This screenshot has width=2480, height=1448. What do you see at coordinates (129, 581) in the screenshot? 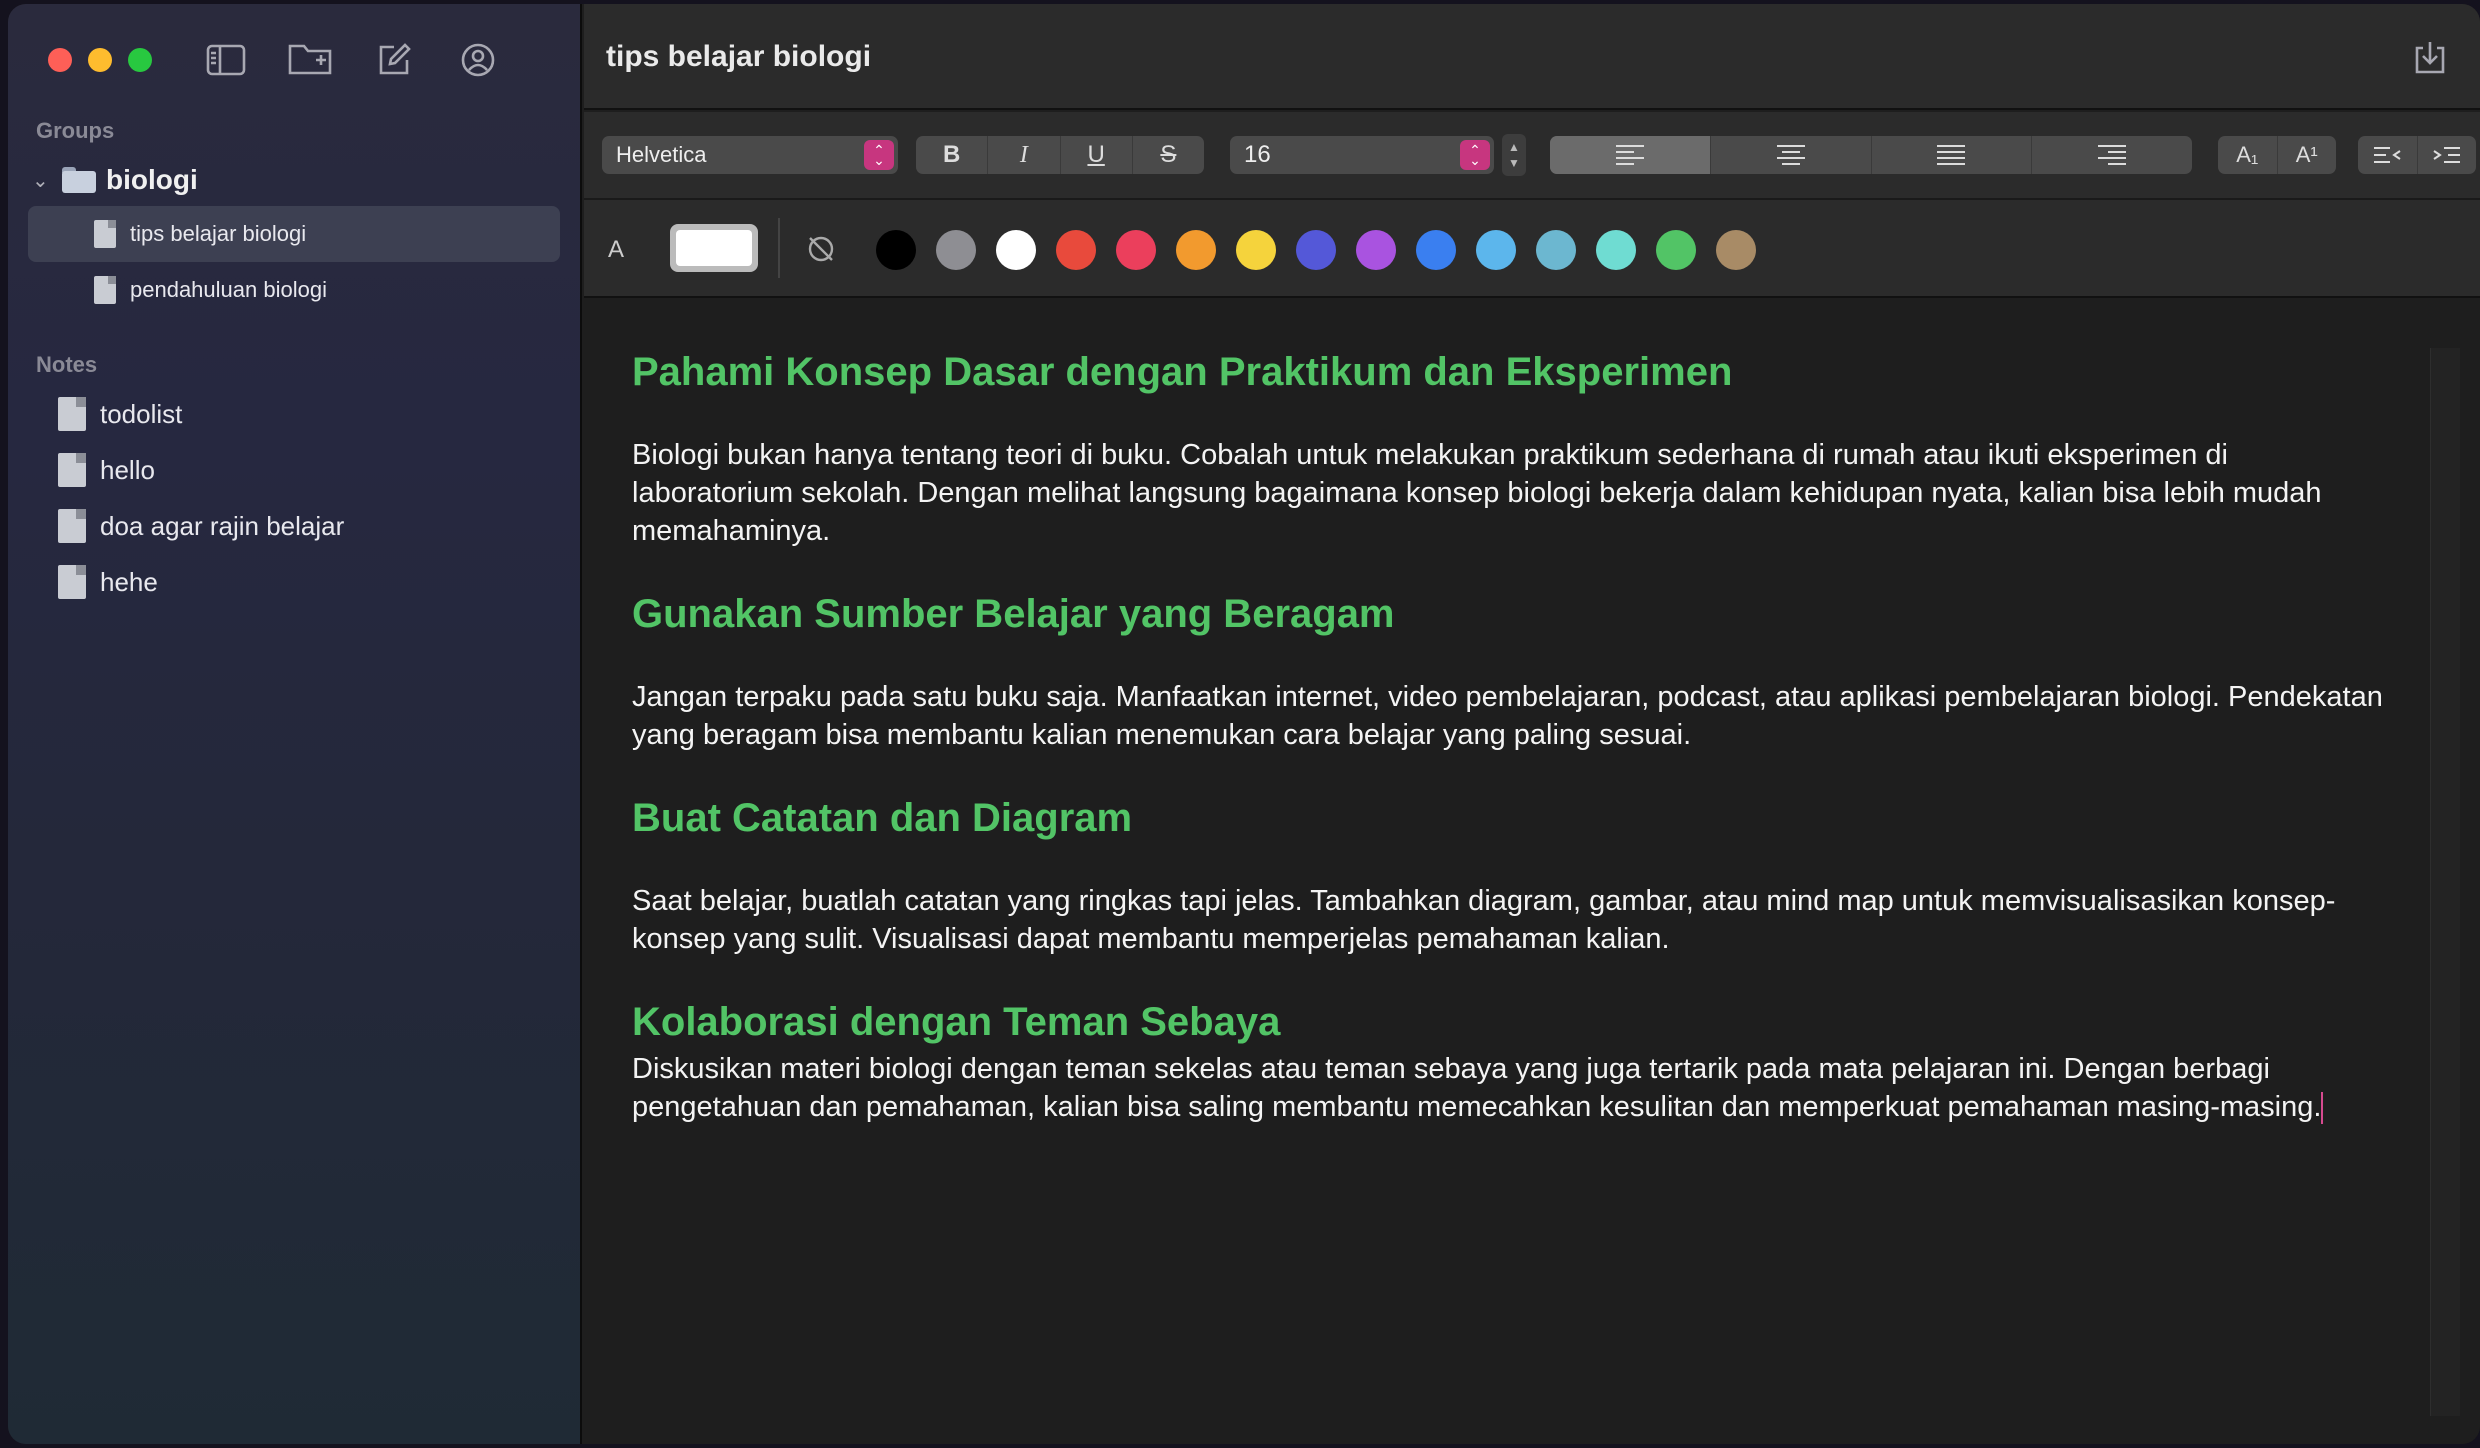
I see `note-label: hehe` at bounding box center [129, 581].